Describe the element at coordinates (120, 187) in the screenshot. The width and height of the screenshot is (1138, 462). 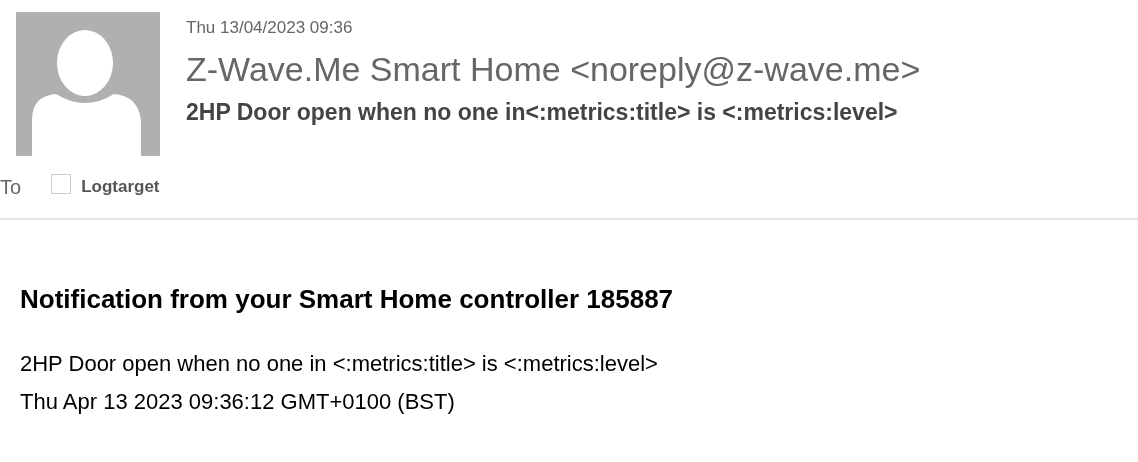
I see `recipient-name: Logtarget` at that location.